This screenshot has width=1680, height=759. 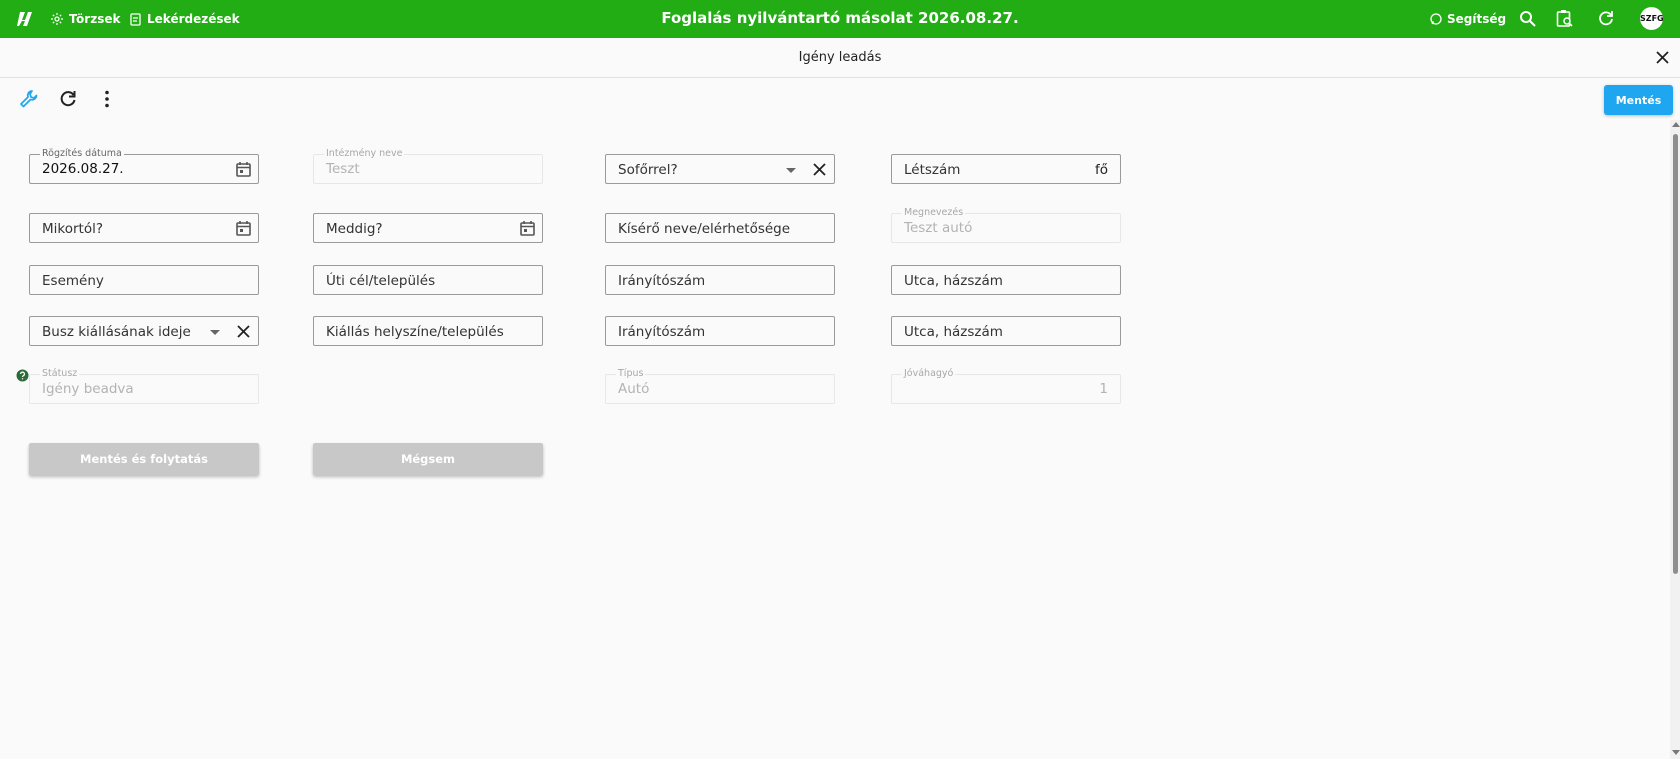 I want to click on clipboard-search-icon, so click(x=1565, y=18).